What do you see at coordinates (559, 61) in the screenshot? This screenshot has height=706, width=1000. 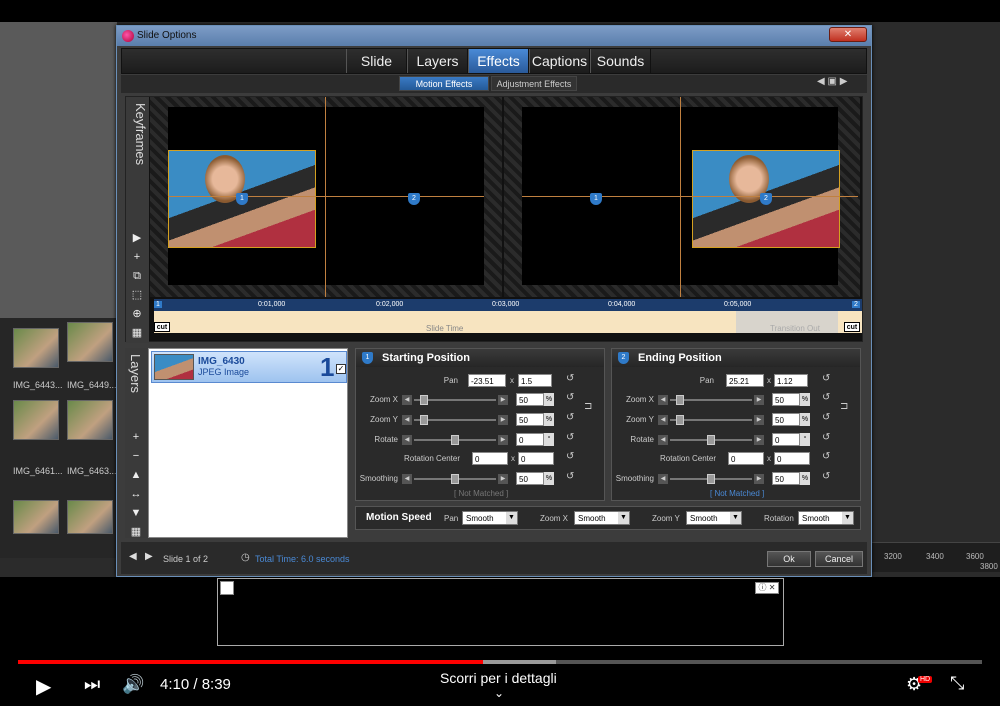 I see `tab-captions: Captions` at bounding box center [559, 61].